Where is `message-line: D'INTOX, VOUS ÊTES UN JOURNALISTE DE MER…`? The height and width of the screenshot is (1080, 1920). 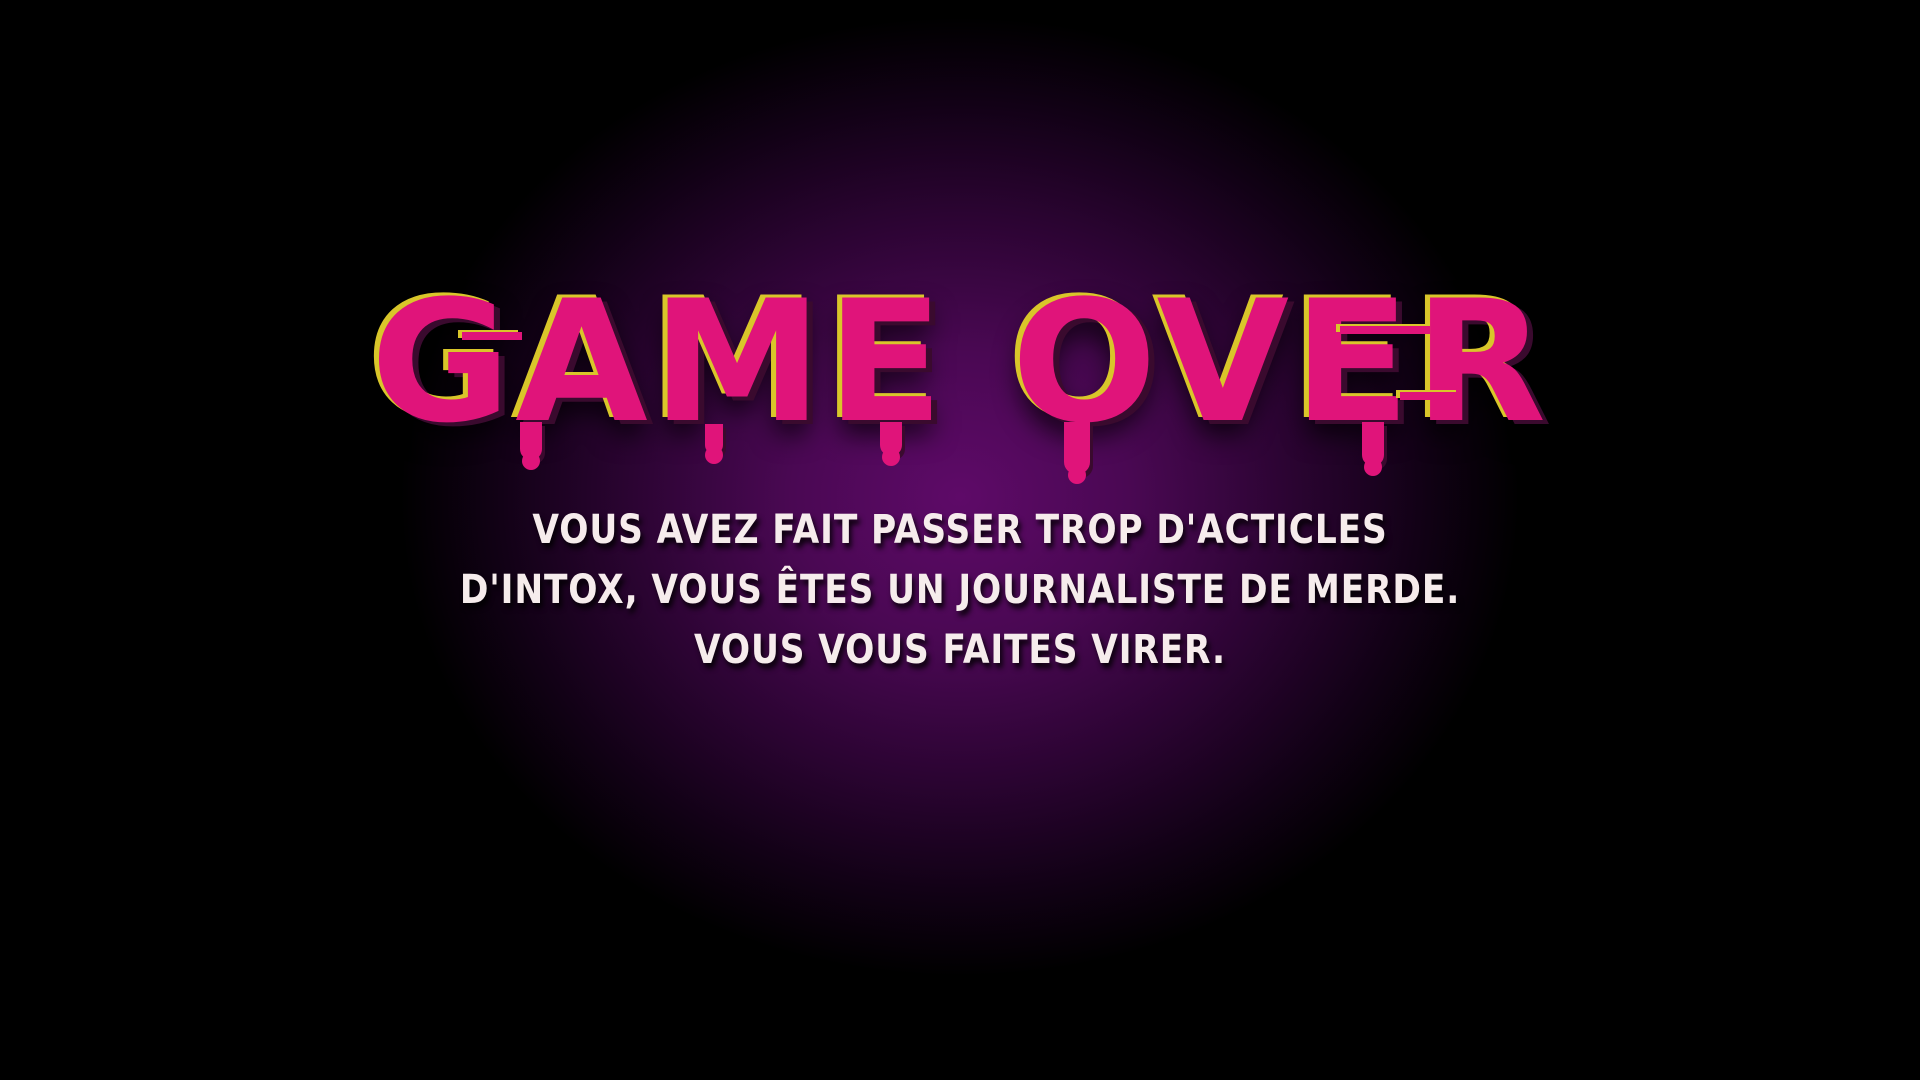
message-line: D'INTOX, VOUS ÊTES UN JOURNALISTE DE MER… is located at coordinates (960, 590).